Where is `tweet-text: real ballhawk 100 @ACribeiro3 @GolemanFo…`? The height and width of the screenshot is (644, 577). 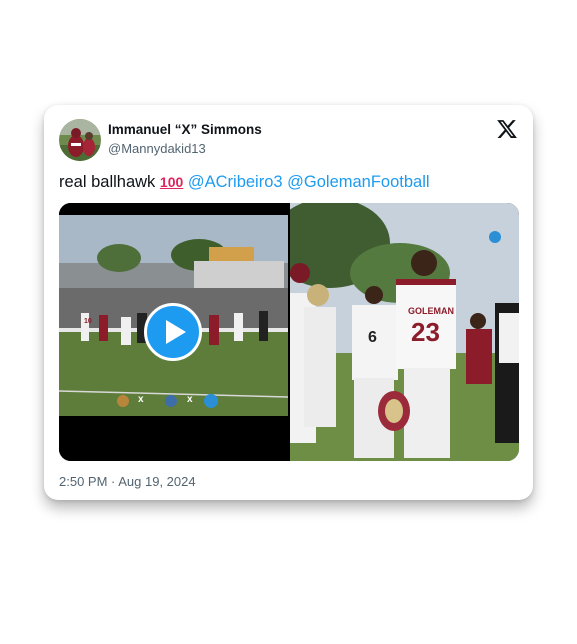 tweet-text: real ballhawk 100 @ACribeiro3 @GolemanFo… is located at coordinates (244, 182).